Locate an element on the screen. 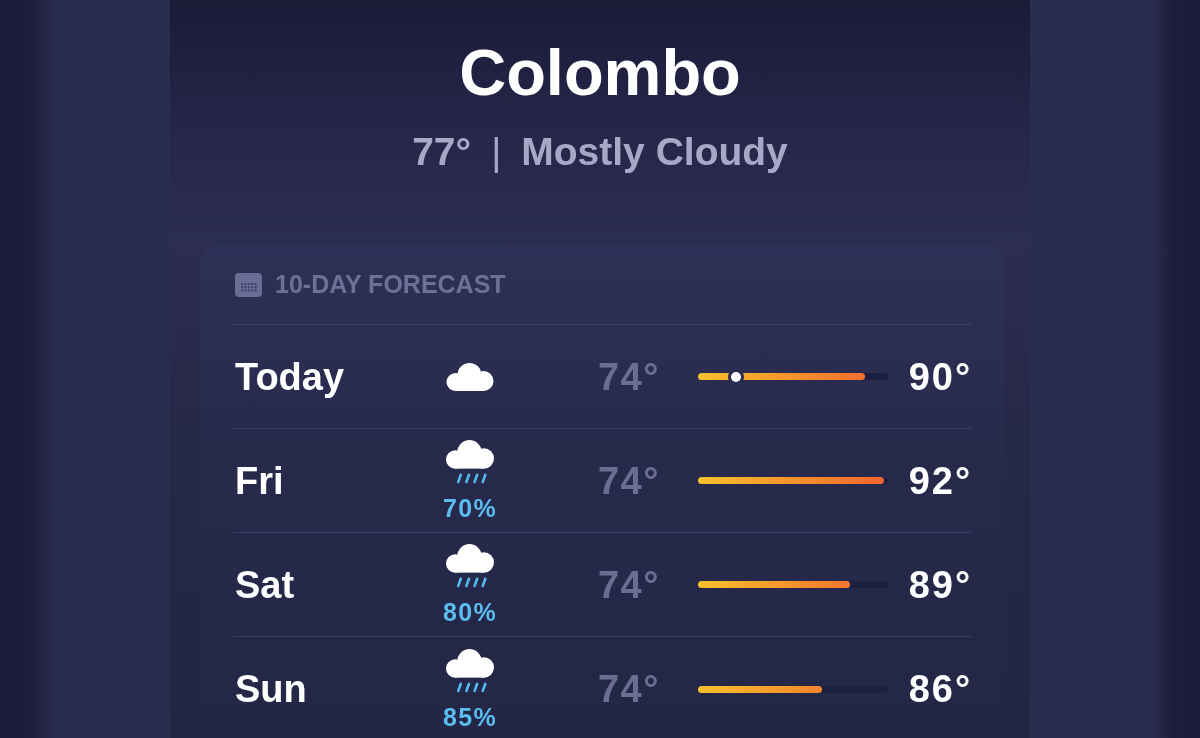  calendar-icon is located at coordinates (248, 284).